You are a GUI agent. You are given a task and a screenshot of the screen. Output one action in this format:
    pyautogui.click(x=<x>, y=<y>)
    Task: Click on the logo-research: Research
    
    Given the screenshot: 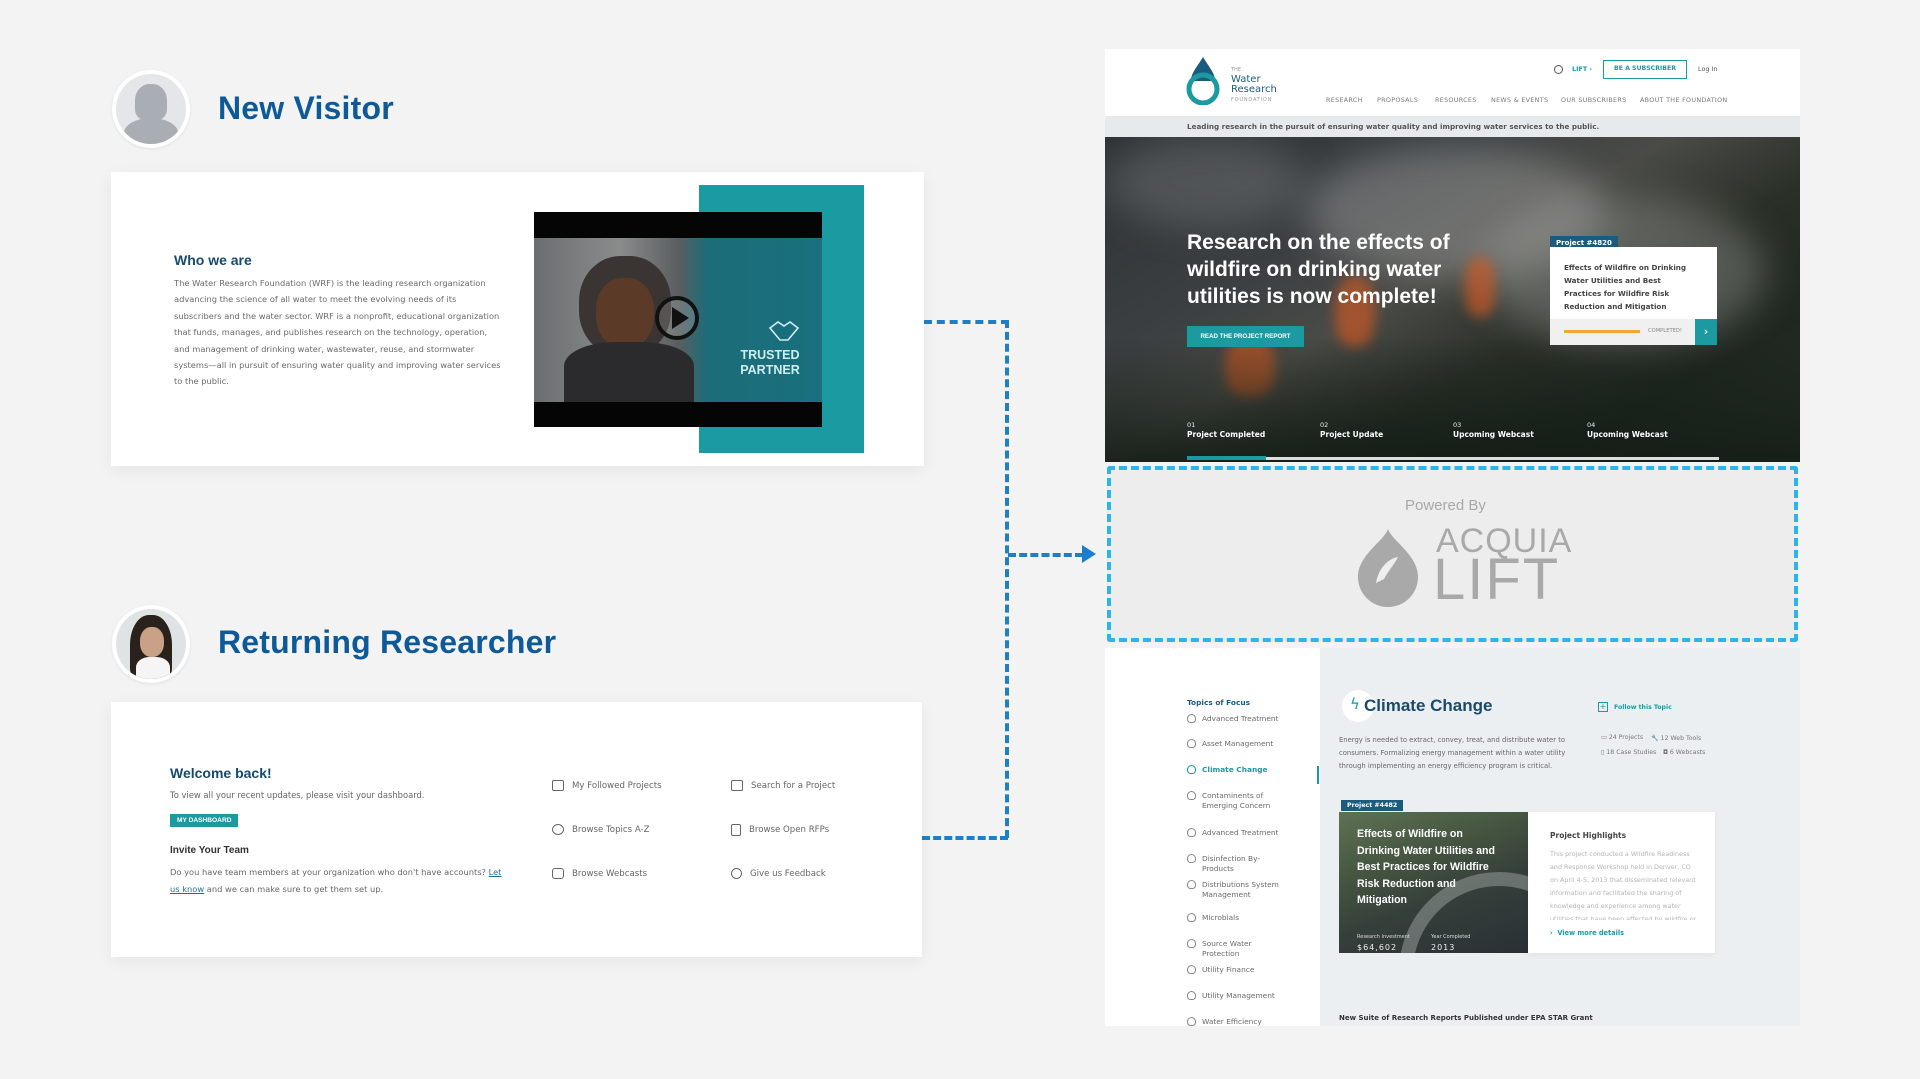 What is the action you would take?
    pyautogui.click(x=1254, y=89)
    